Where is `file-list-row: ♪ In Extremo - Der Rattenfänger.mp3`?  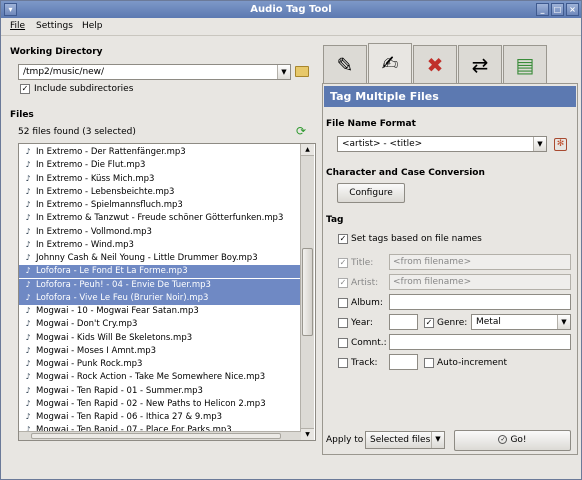
file-list-row: ♪ In Extremo - Der Rattenfänger.mp3 is located at coordinates (161, 152).